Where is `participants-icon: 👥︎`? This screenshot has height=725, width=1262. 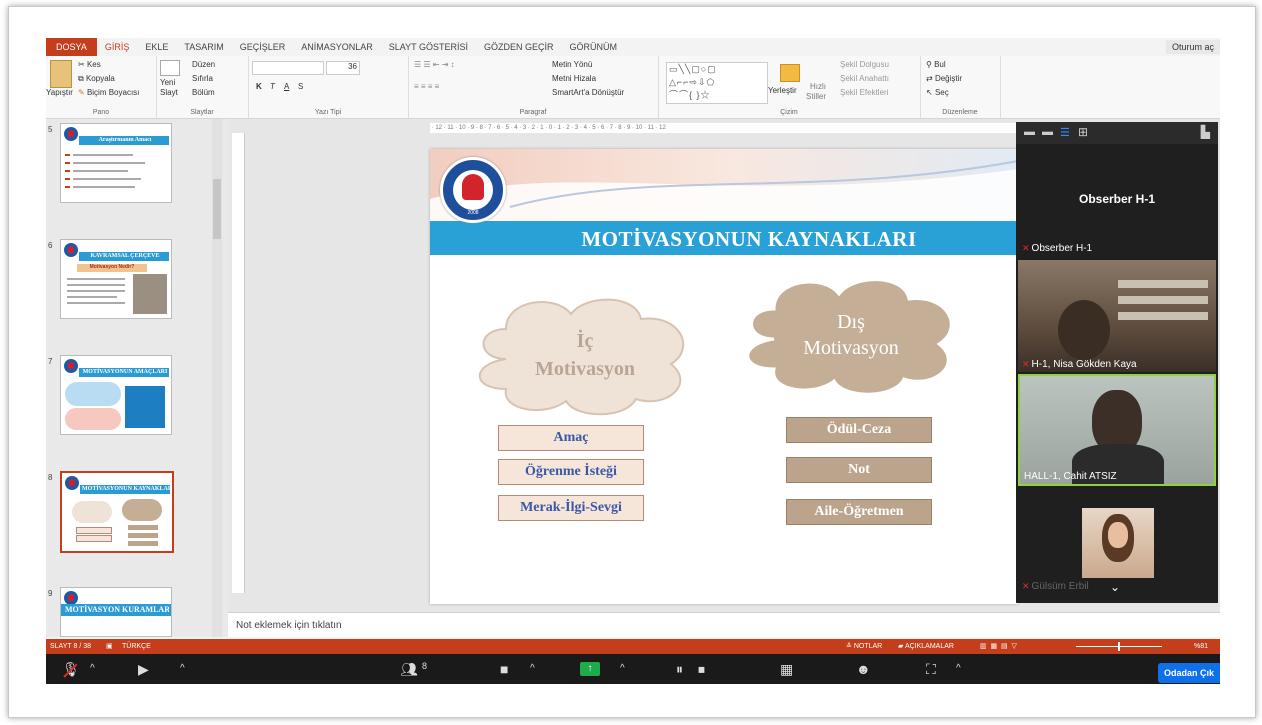 participants-icon: 👥︎ is located at coordinates (409, 669).